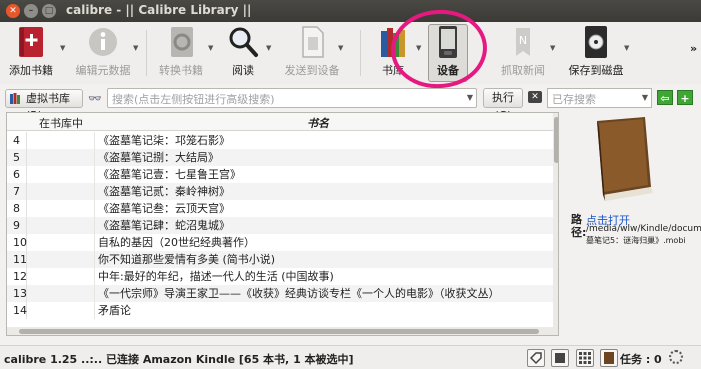  I want to click on clear-search-icon: ✕, so click(535, 97).